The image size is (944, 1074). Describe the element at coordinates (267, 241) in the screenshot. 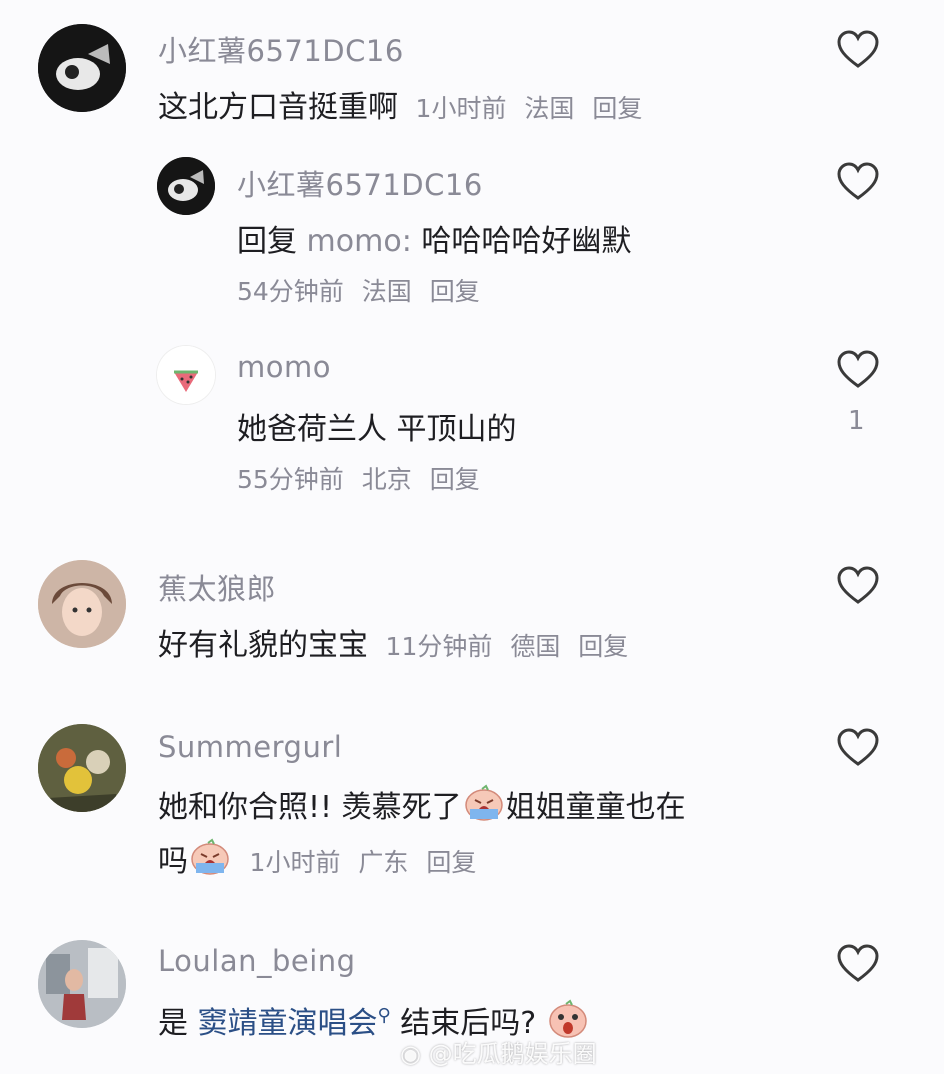

I see `reply-prefix: 回复` at that location.